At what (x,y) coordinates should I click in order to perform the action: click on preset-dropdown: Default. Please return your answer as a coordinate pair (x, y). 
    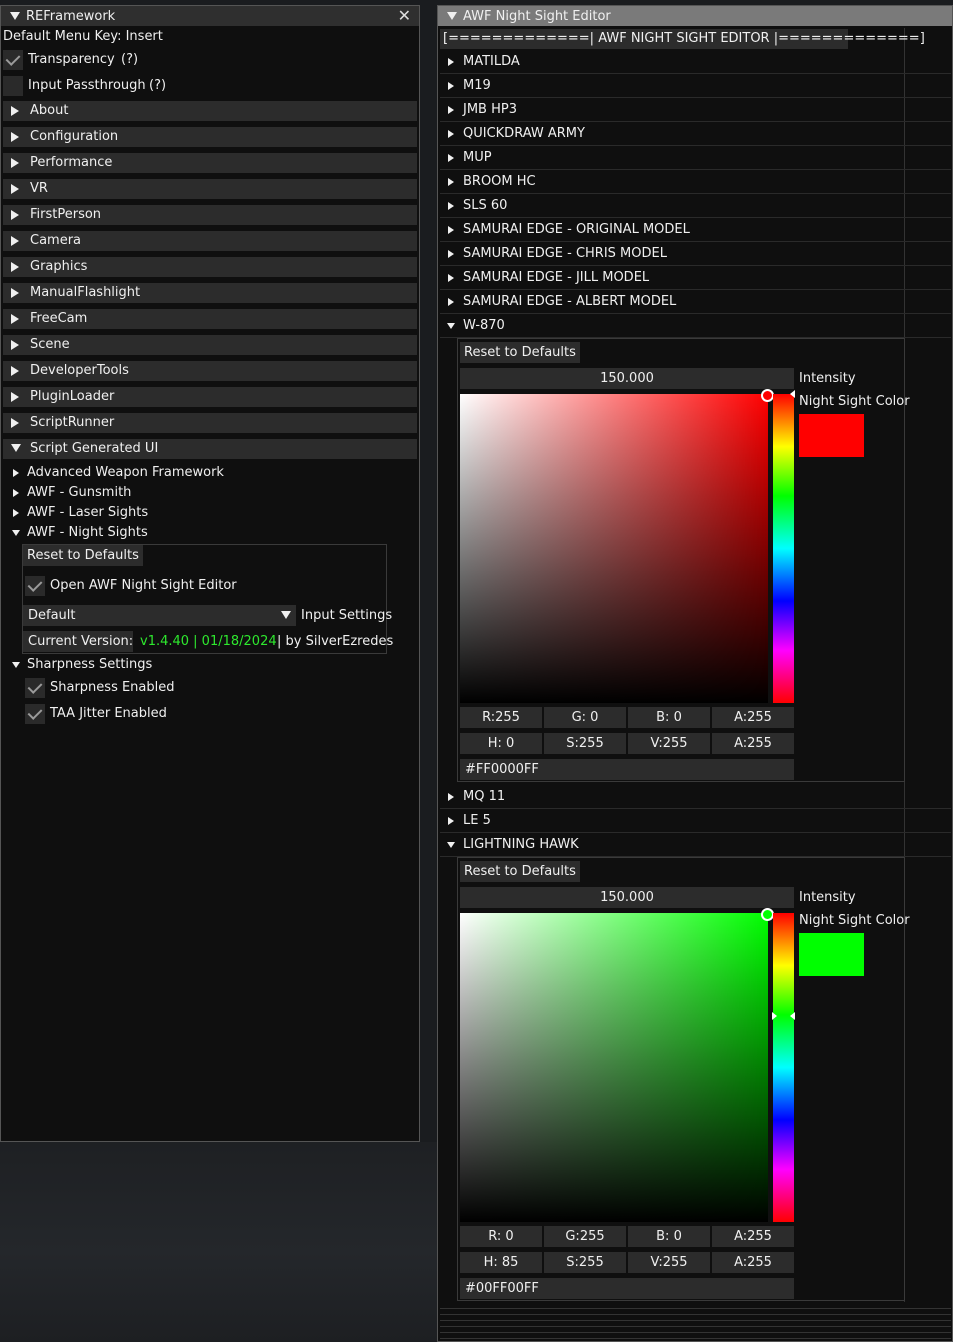
    Looking at the image, I should click on (159, 615).